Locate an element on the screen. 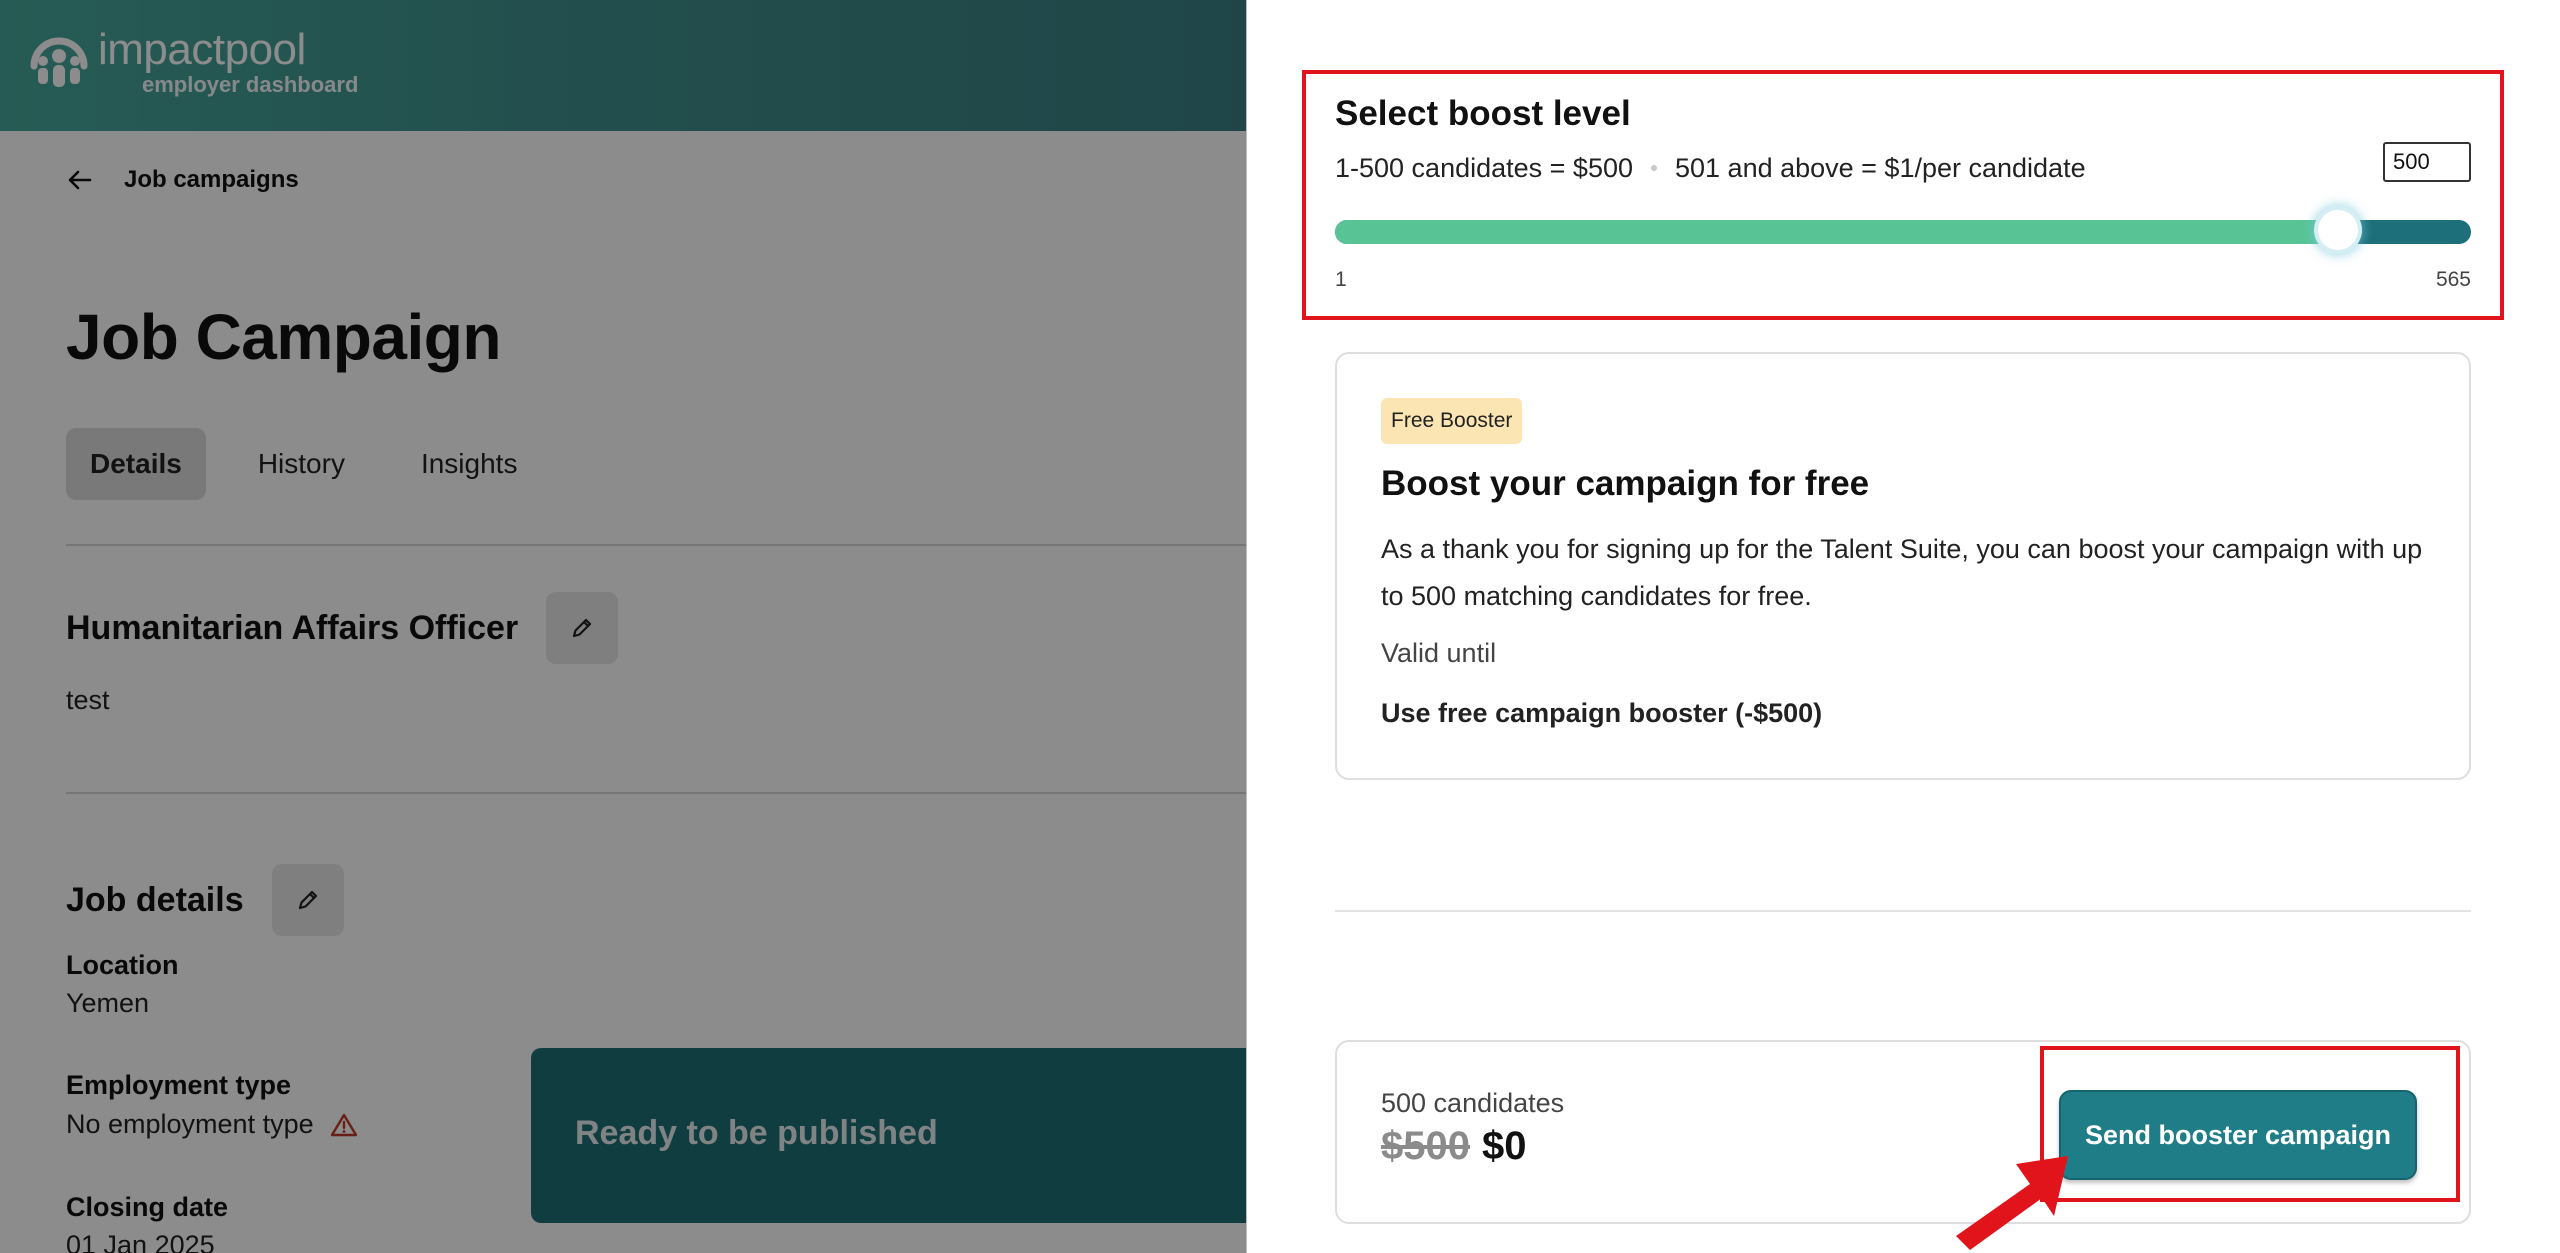 The width and height of the screenshot is (2560, 1253). boost-candidates-input is located at coordinates (2427, 162).